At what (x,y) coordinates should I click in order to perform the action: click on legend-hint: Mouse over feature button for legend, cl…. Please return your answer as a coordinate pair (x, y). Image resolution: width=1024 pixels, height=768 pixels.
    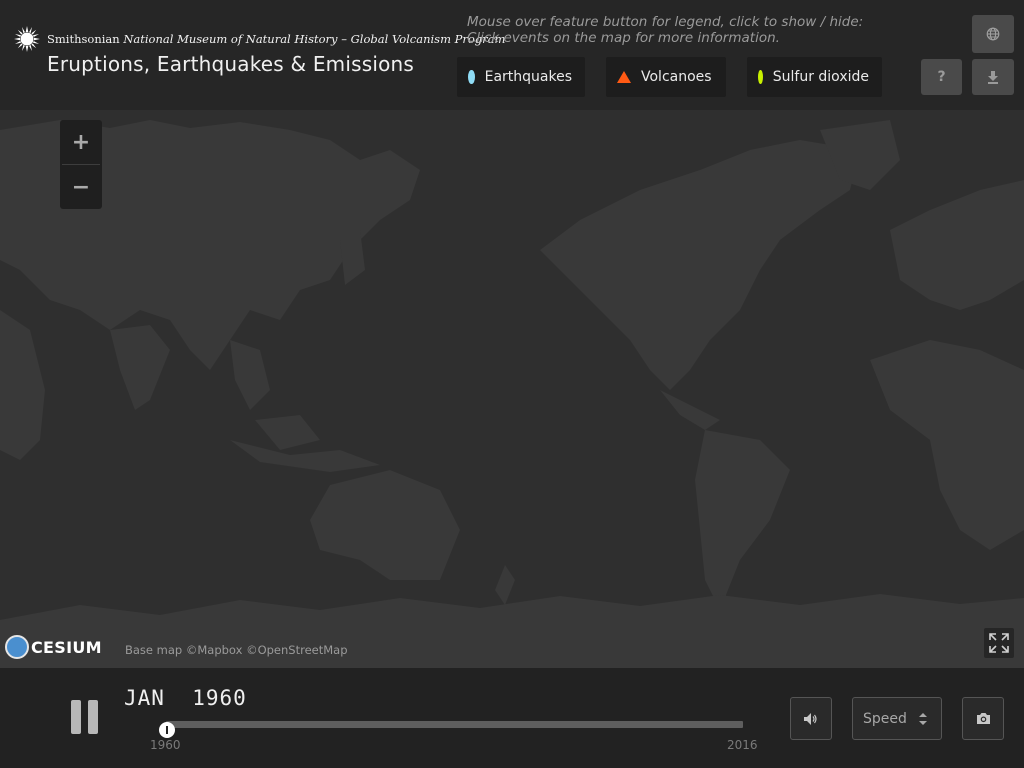
    Looking at the image, I should click on (665, 30).